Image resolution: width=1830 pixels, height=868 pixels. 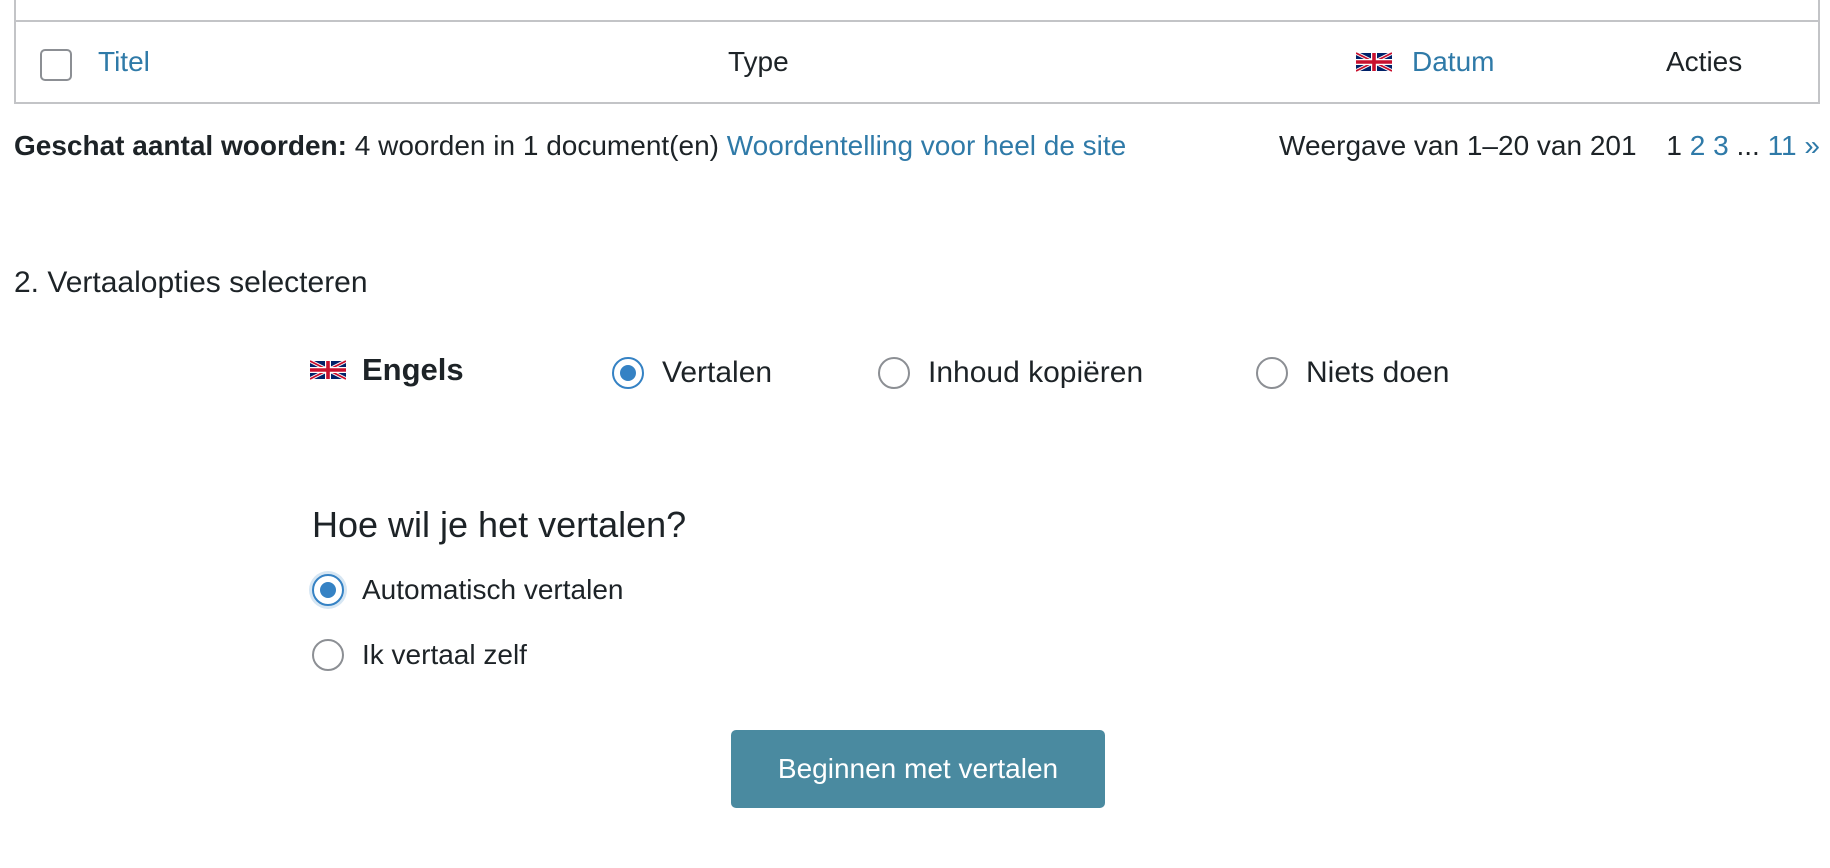 What do you see at coordinates (717, 372) in the screenshot?
I see `translate-label: Vertalen` at bounding box center [717, 372].